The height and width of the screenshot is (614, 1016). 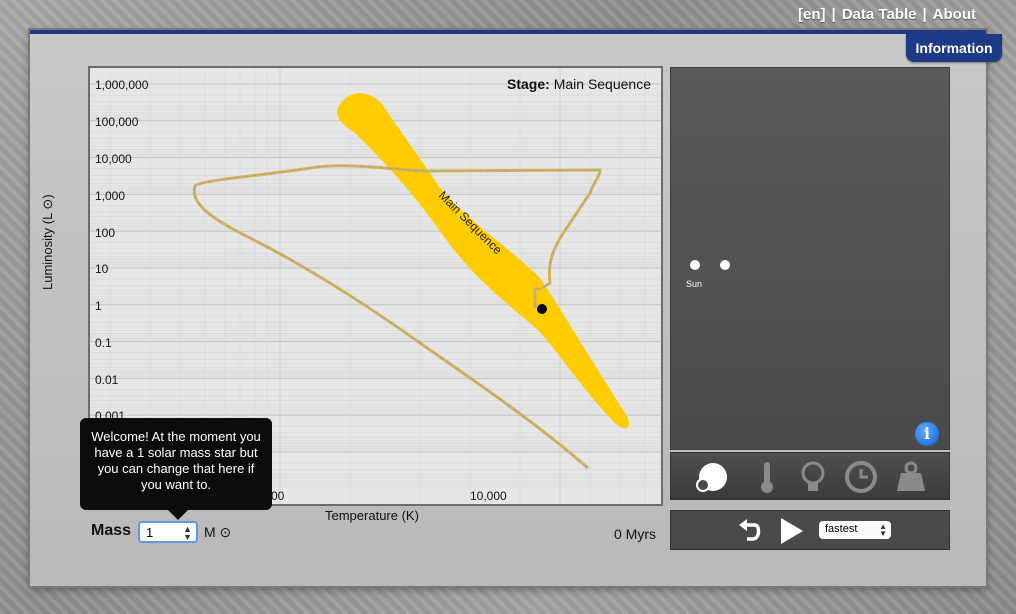 What do you see at coordinates (542, 309) in the screenshot?
I see `current-star-marker` at bounding box center [542, 309].